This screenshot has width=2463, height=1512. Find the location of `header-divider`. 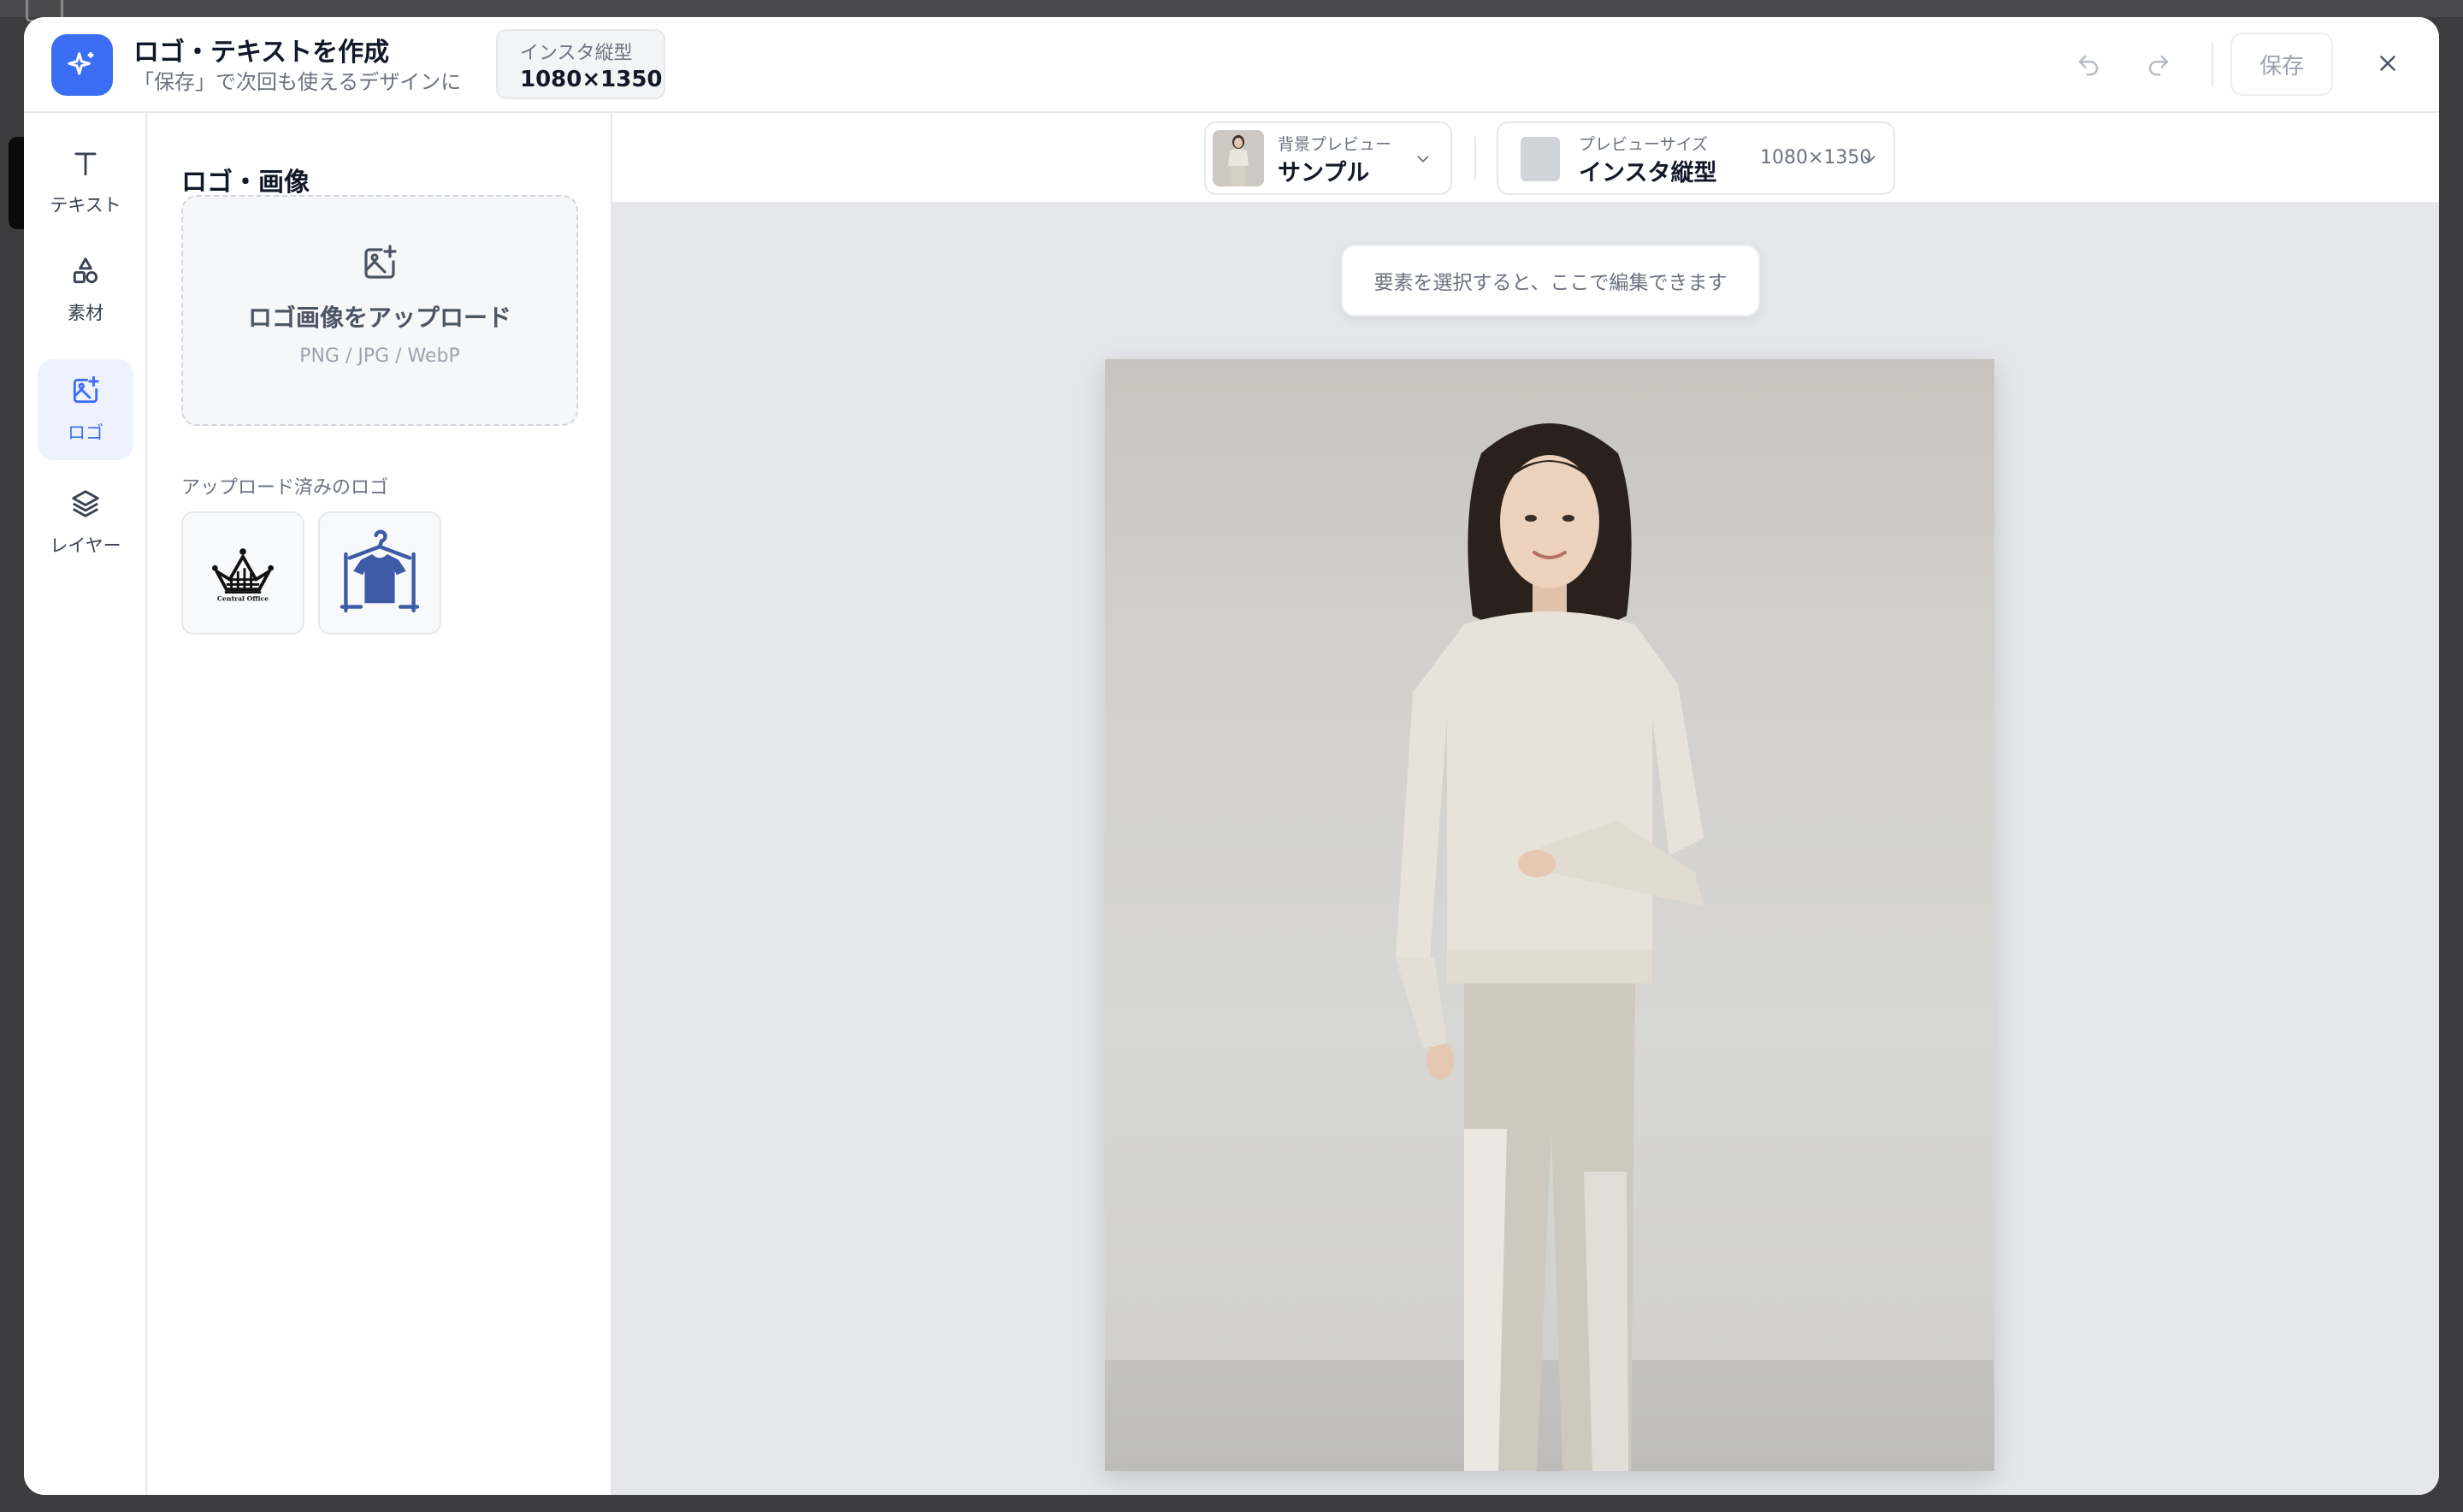

header-divider is located at coordinates (2212, 65).